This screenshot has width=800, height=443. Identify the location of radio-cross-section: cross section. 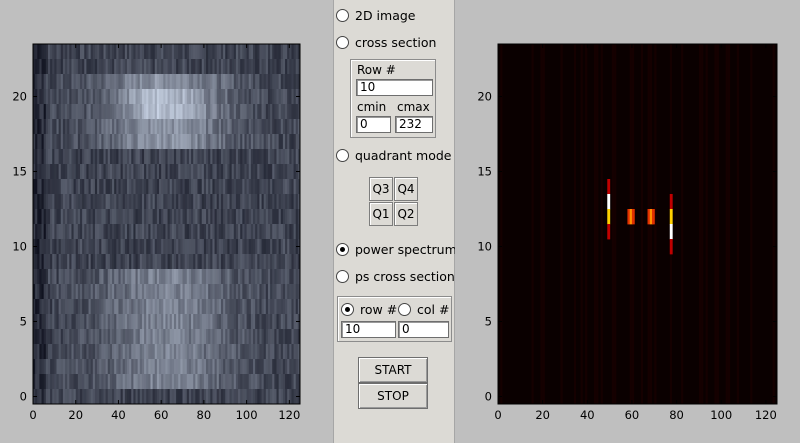
(386, 42).